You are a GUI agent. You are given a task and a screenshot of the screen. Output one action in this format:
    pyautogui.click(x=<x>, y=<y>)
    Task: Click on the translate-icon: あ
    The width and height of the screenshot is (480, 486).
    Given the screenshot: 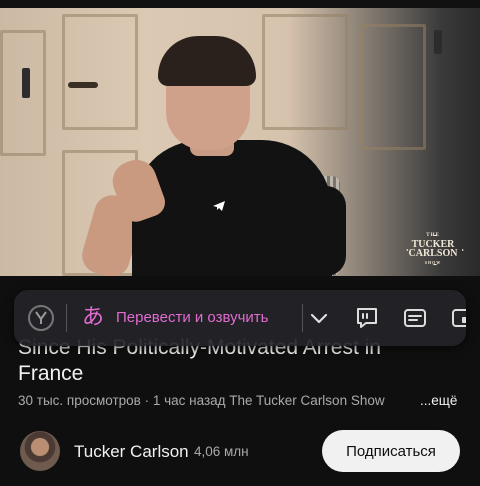 What is the action you would take?
    pyautogui.click(x=93, y=317)
    